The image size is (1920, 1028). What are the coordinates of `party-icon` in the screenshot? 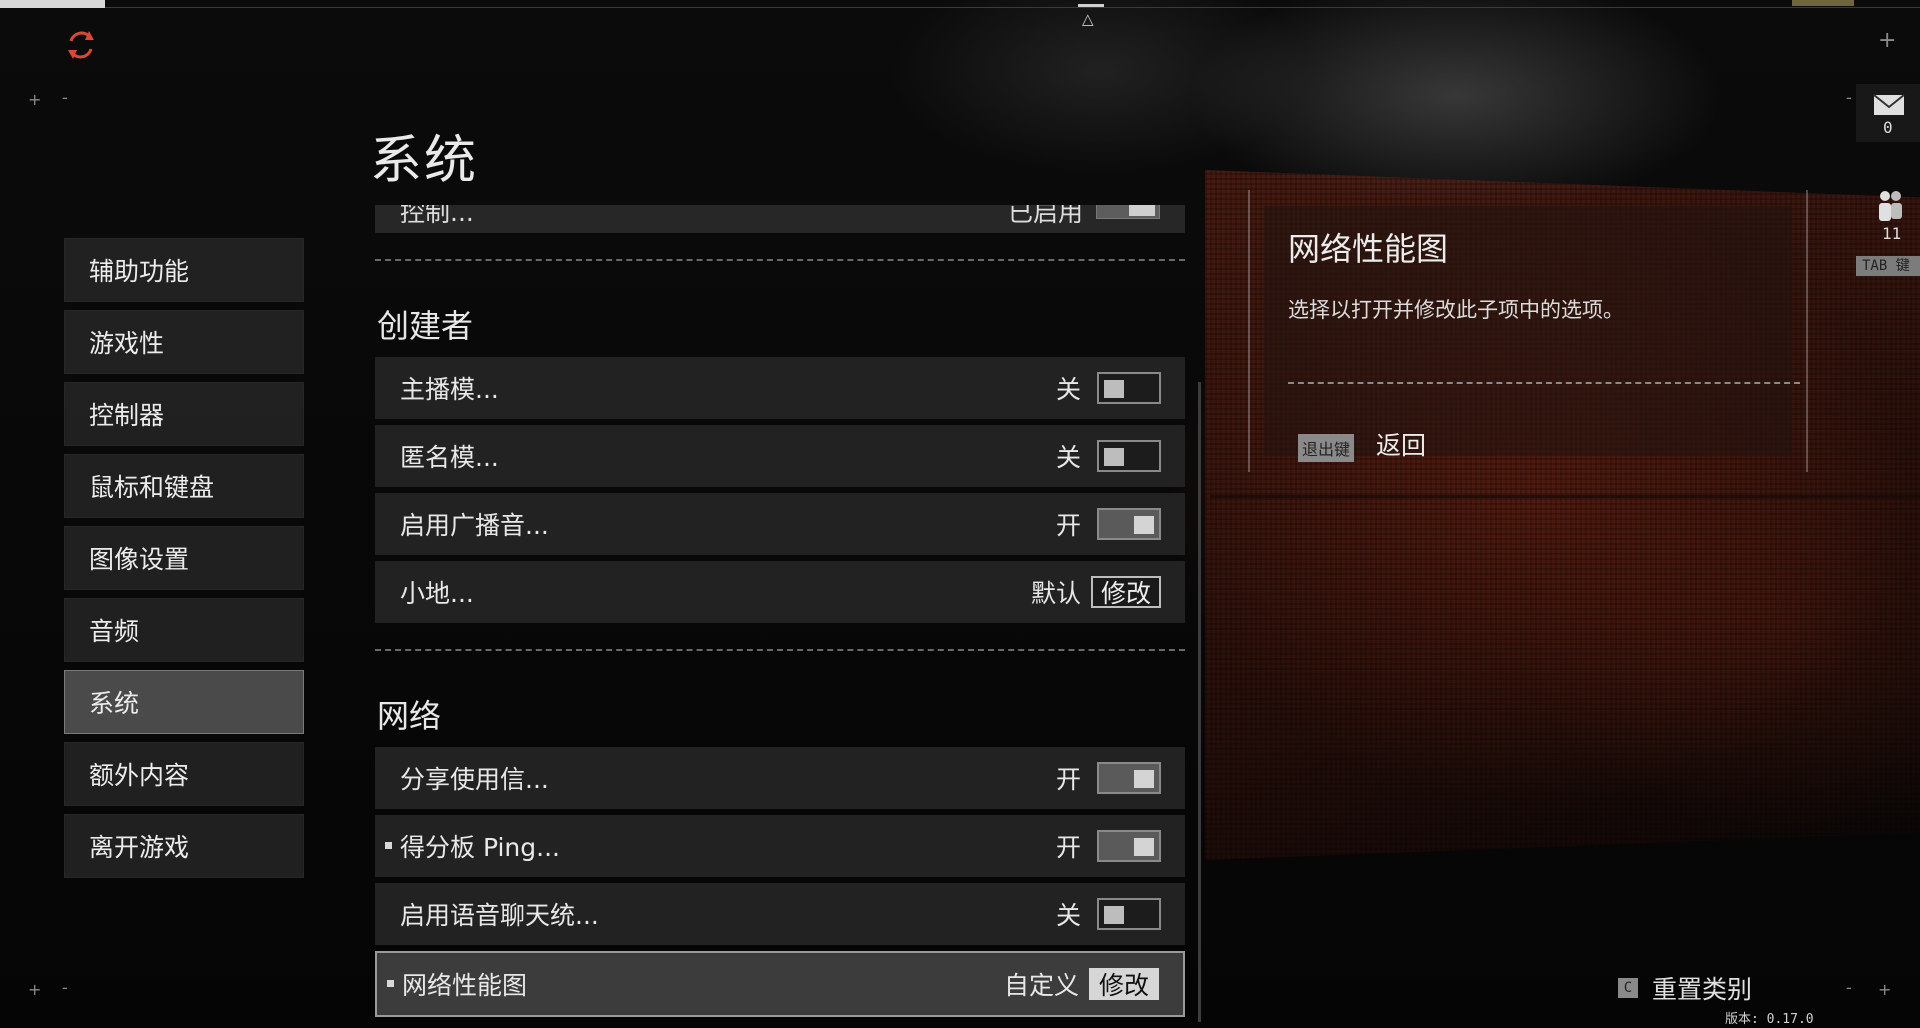 It's located at (1890, 206).